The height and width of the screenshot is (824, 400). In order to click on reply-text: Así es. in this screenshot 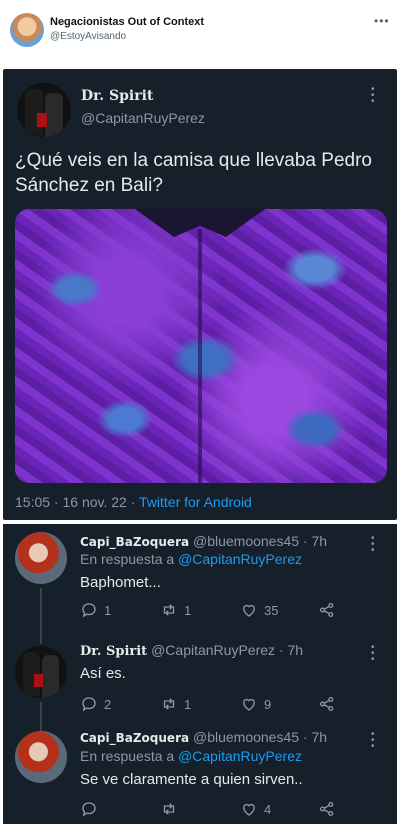, I will do `click(103, 673)`.